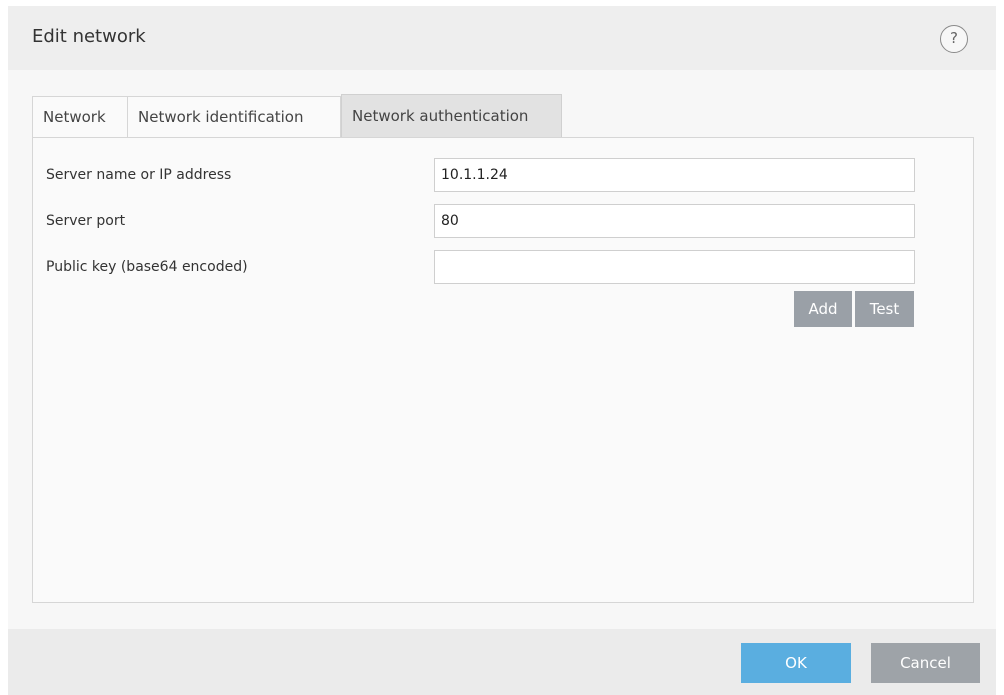 The width and height of the screenshot is (1004, 695). Describe the element at coordinates (147, 267) in the screenshot. I see `public-key-label: Public key (base64 encoded)` at that location.